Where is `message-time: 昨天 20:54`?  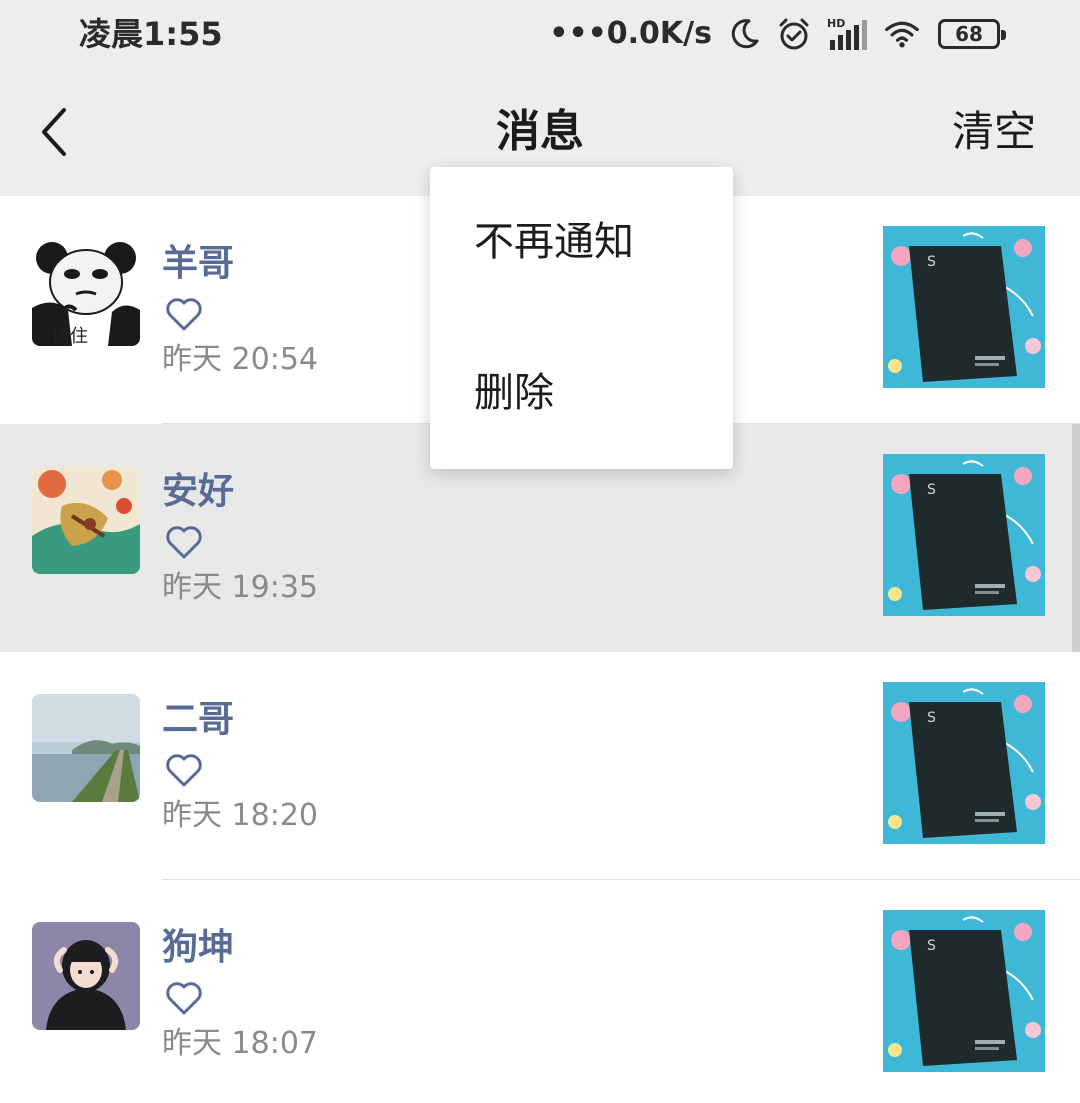 message-time: 昨天 20:54 is located at coordinates (240, 359).